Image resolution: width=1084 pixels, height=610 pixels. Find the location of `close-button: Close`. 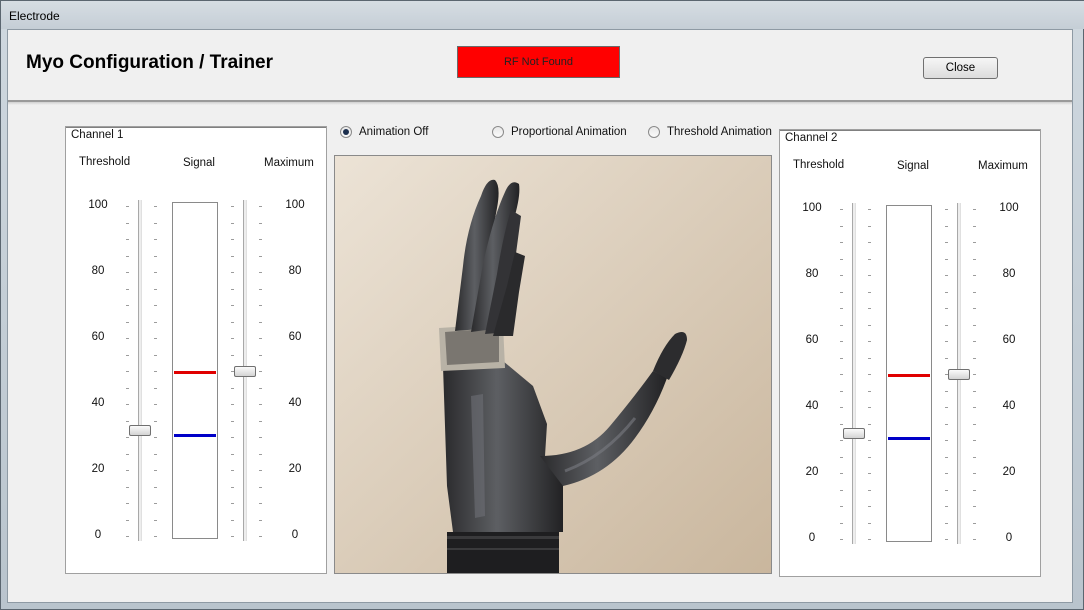

close-button: Close is located at coordinates (960, 68).